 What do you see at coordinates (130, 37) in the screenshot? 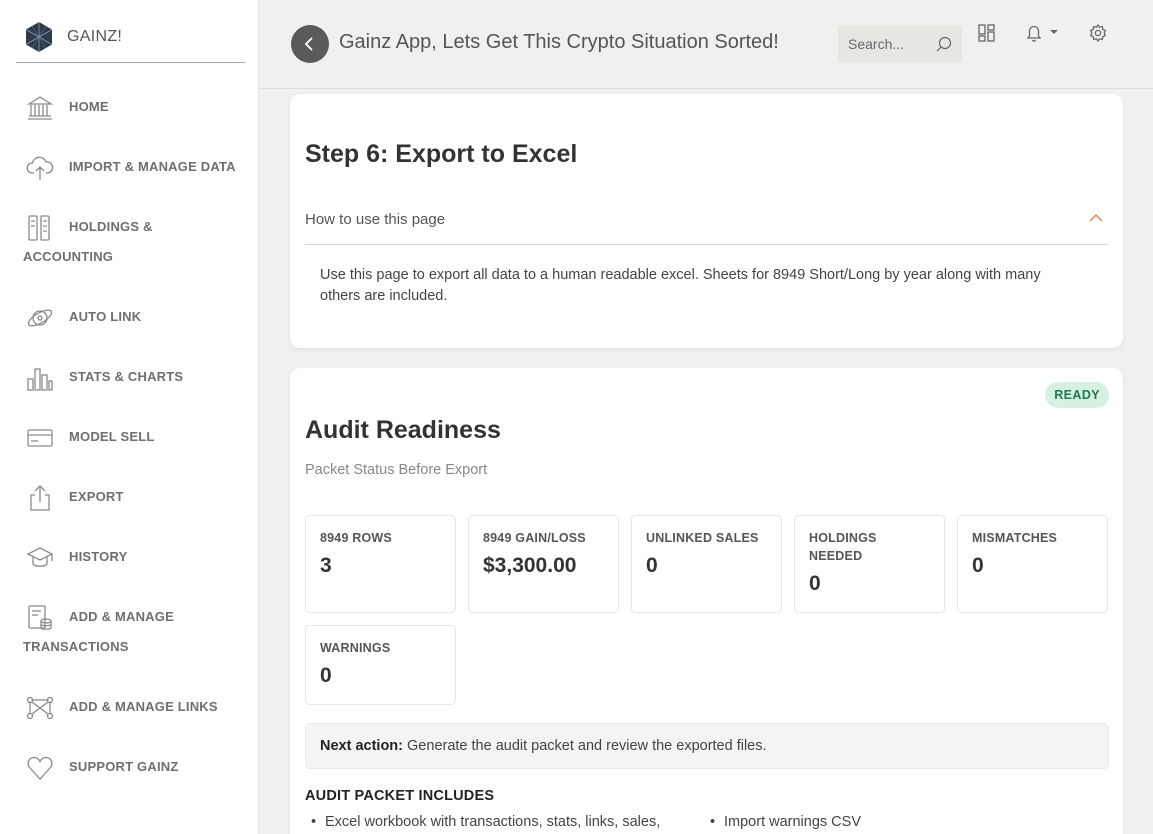
I see `brand: GAINZ!` at bounding box center [130, 37].